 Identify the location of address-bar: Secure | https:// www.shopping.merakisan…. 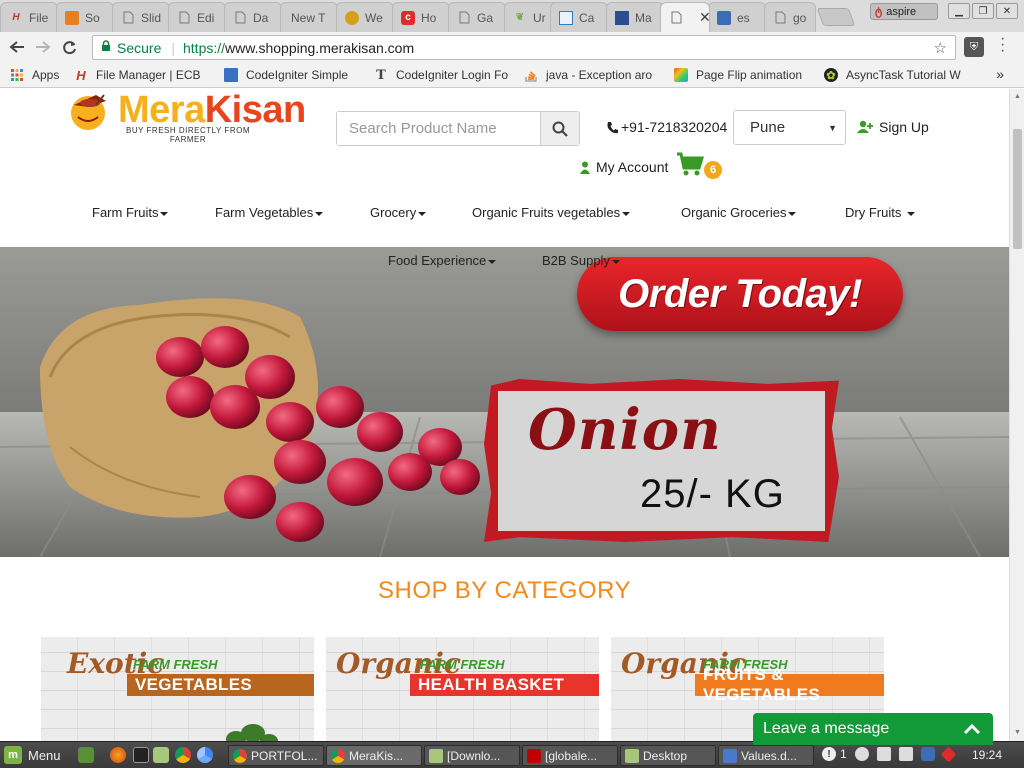
(524, 47).